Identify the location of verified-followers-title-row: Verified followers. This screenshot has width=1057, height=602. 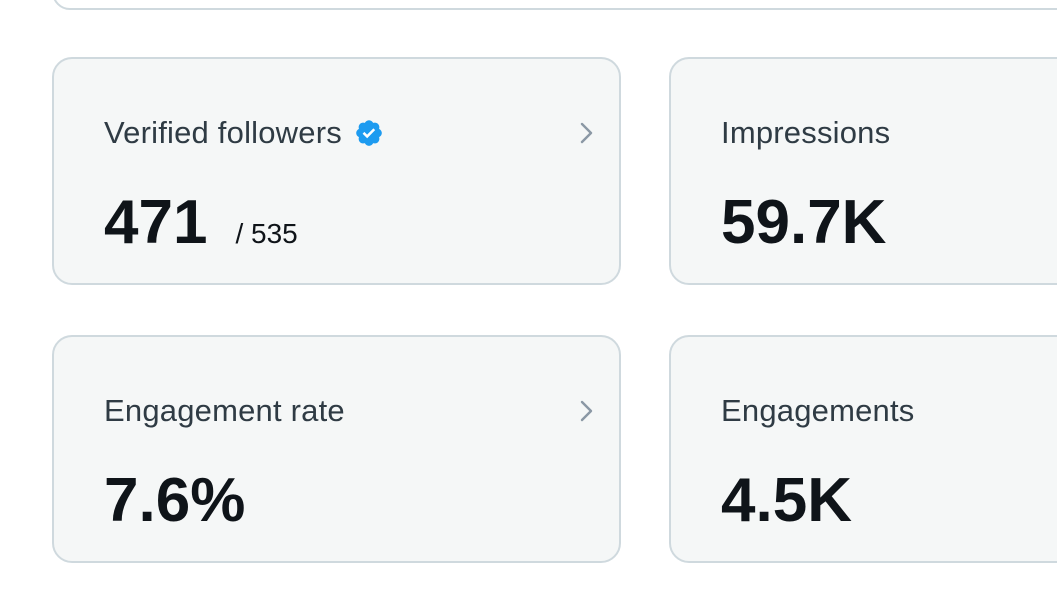
(244, 133).